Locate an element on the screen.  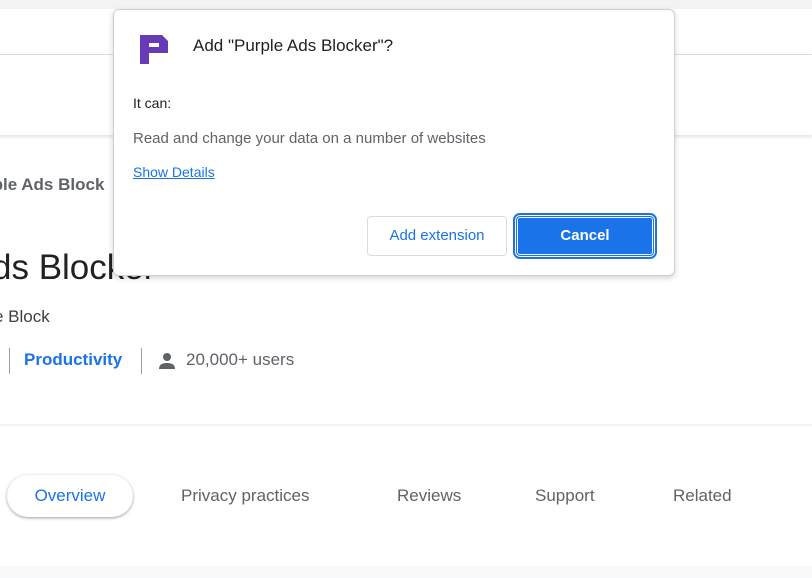
permissions-heading: It can: is located at coordinates (152, 103).